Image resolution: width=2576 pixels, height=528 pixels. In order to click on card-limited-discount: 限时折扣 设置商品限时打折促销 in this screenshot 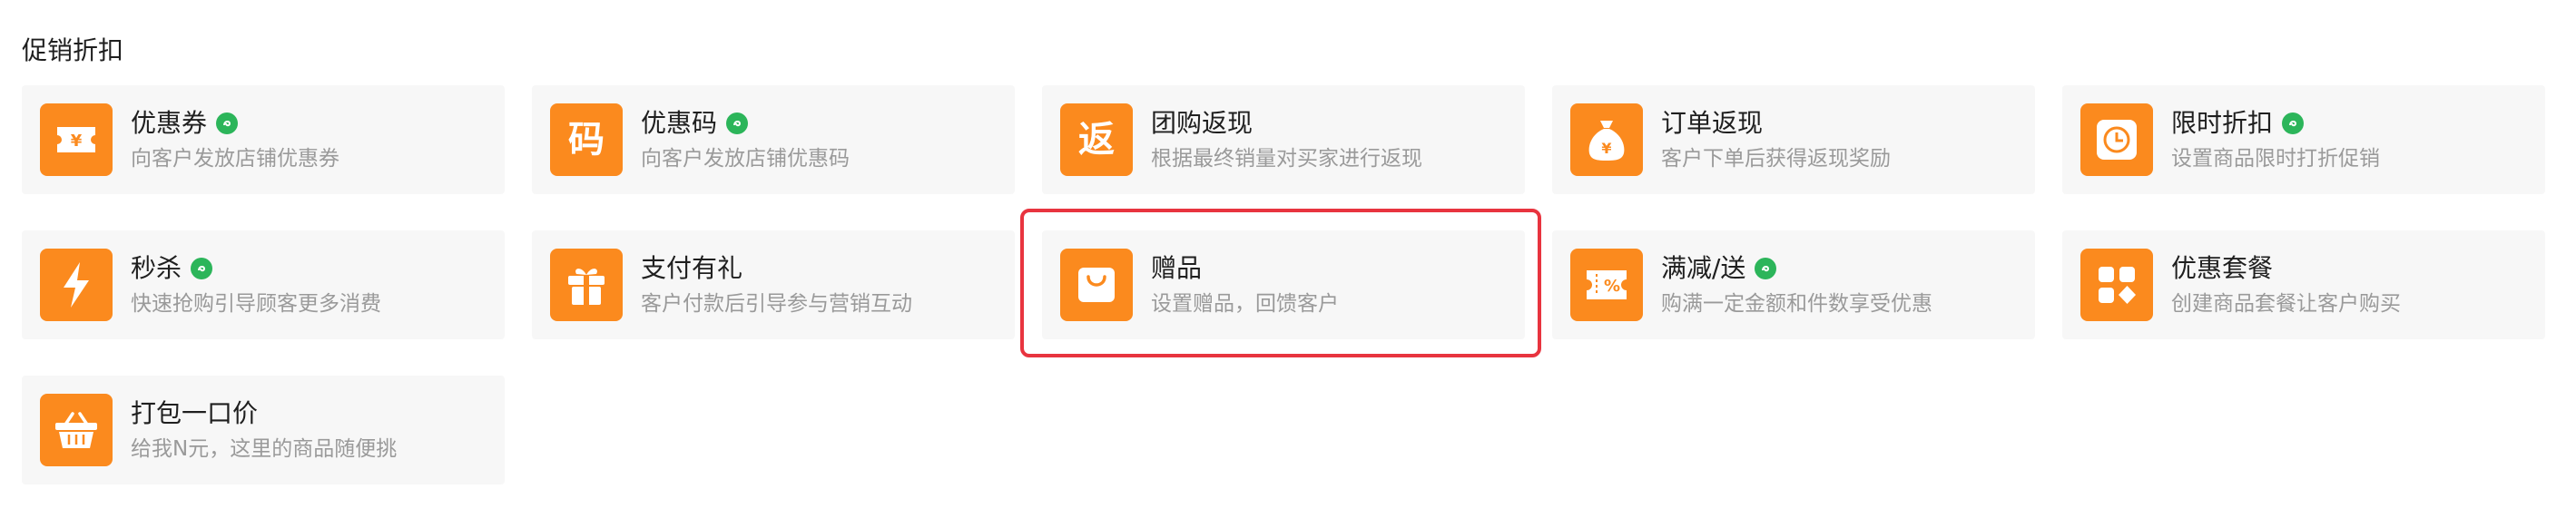, I will do `click(2303, 139)`.